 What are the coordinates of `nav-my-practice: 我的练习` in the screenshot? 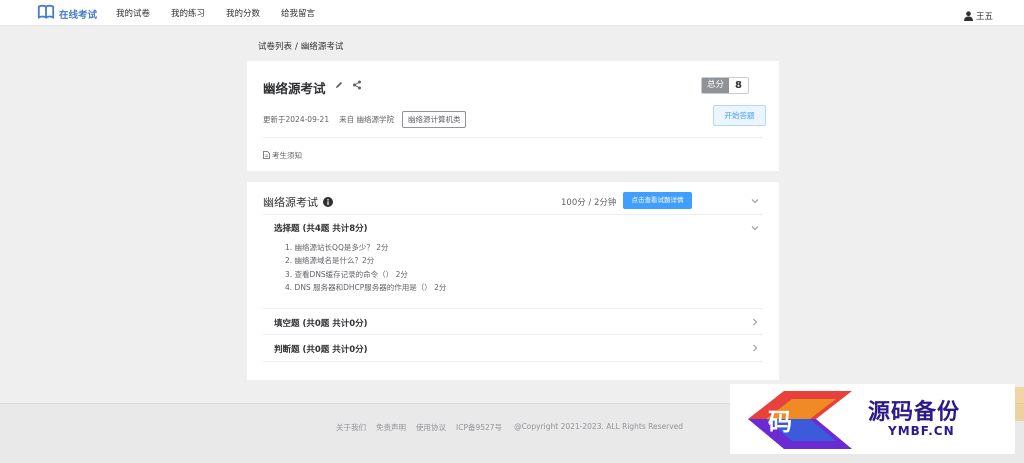 It's located at (188, 13).